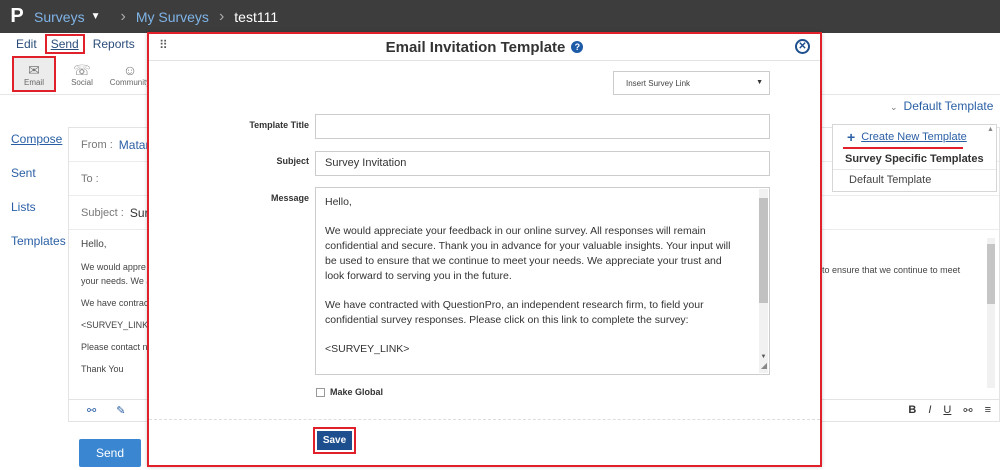 The image size is (1000, 470). Describe the element at coordinates (542, 163) in the screenshot. I see `subject-input: Survey Invitation` at that location.